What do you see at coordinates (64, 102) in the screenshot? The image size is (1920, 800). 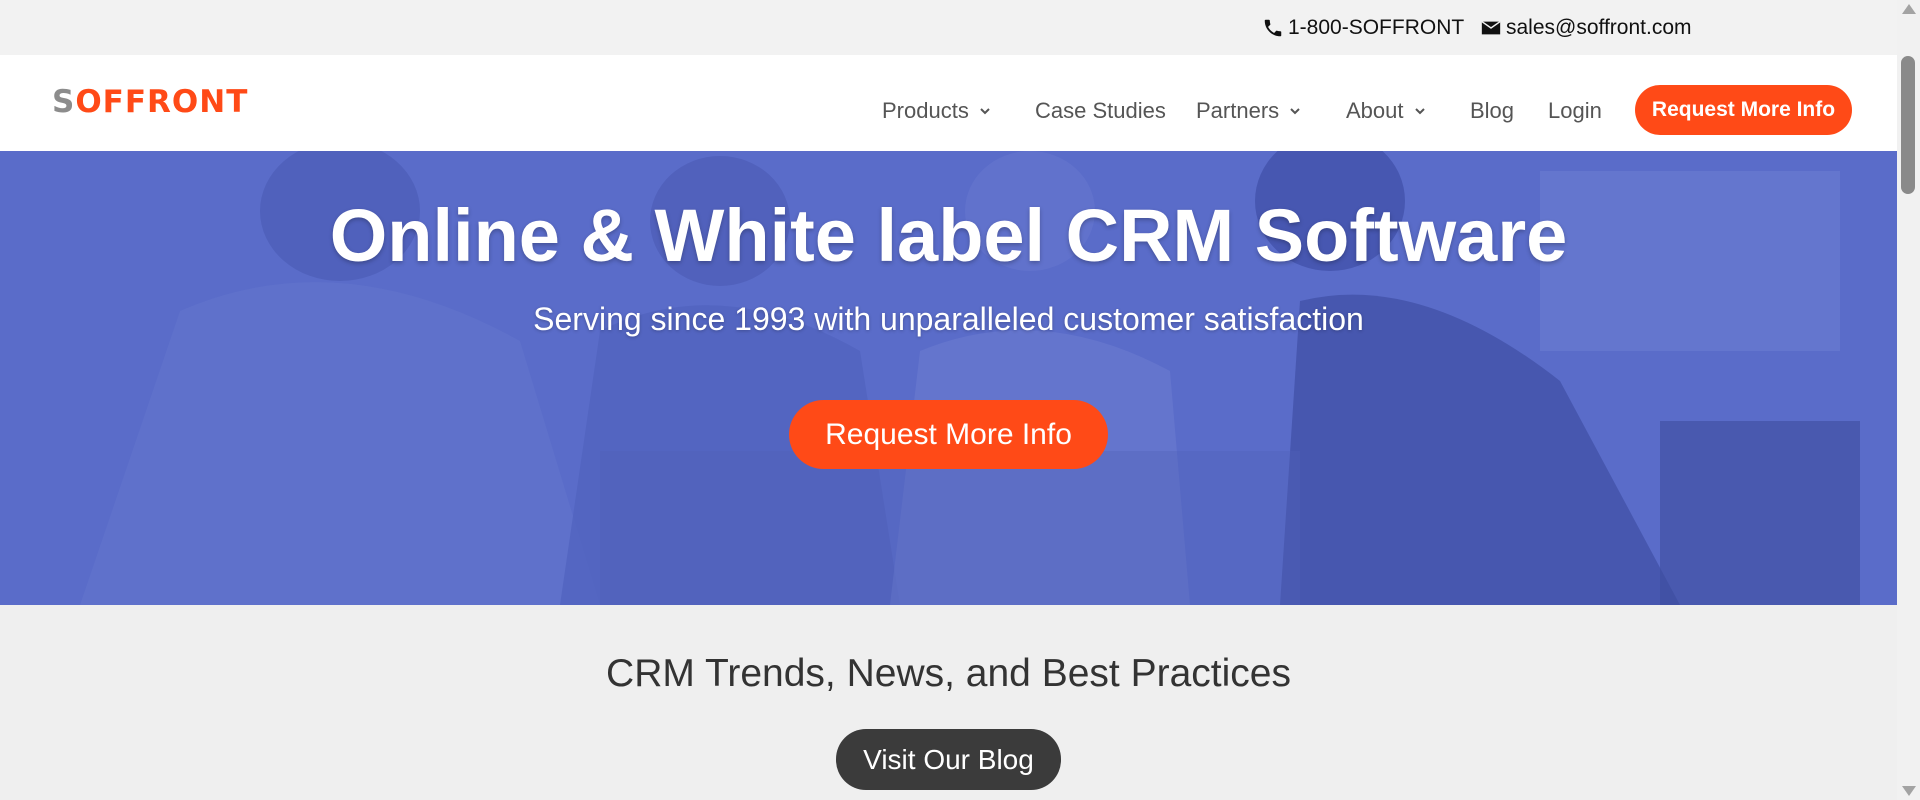 I see `logo-letter-s: S` at bounding box center [64, 102].